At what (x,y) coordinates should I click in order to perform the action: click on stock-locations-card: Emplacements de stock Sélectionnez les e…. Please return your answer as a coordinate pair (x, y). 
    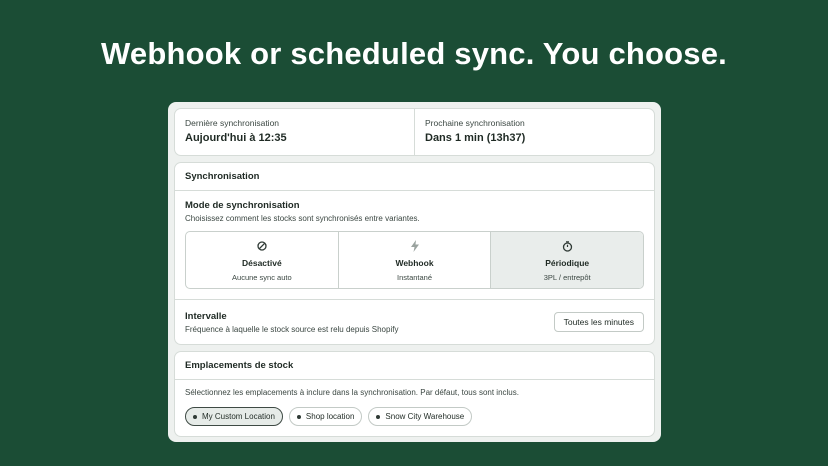
    Looking at the image, I should click on (414, 394).